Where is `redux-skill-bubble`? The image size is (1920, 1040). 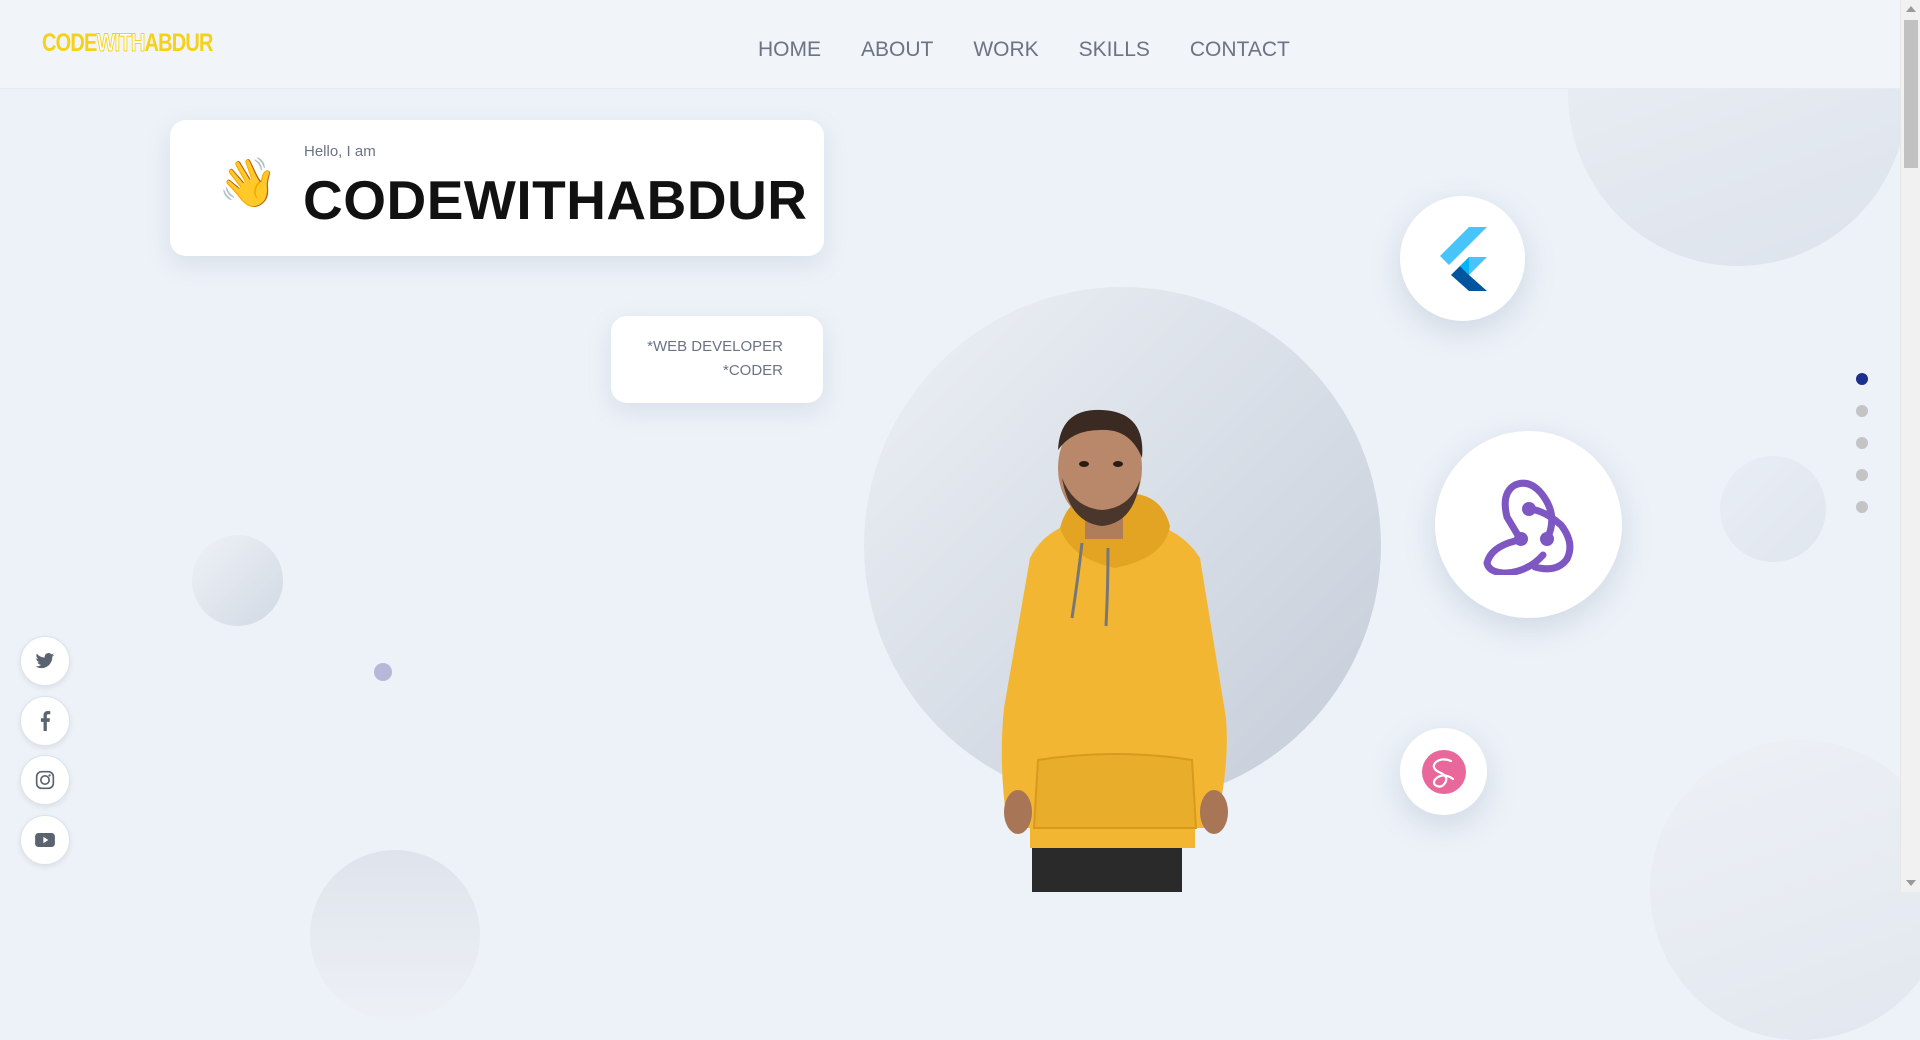
redux-skill-bubble is located at coordinates (1528, 524).